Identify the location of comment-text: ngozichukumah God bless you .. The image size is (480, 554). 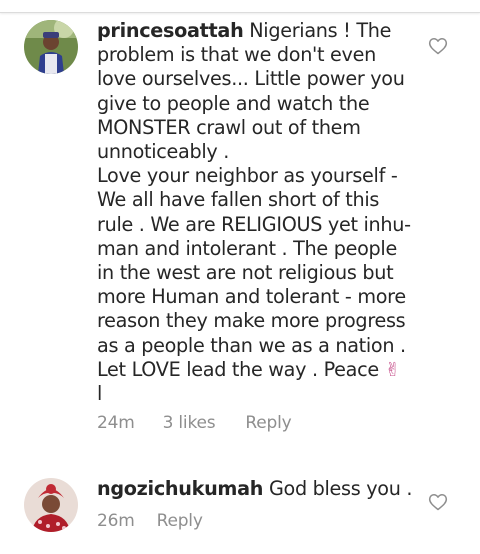
(256, 489).